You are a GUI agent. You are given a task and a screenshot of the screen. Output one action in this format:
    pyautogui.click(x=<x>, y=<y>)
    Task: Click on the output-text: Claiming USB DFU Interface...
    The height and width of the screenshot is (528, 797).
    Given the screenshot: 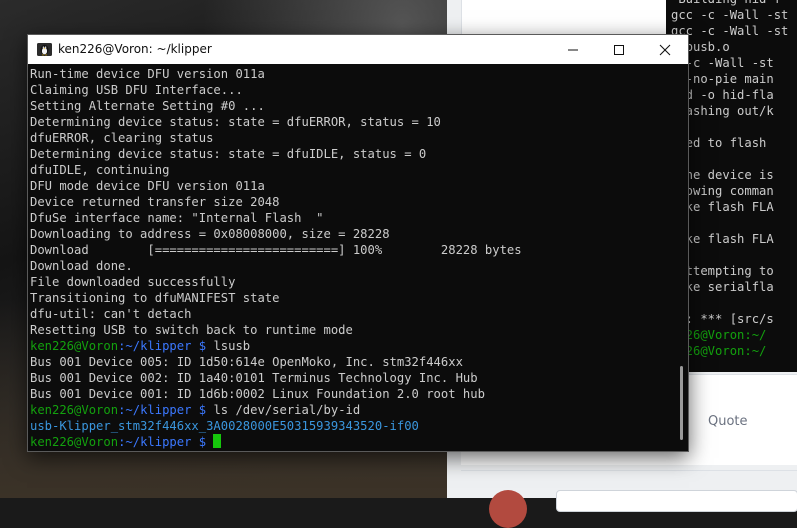 What is the action you would take?
    pyautogui.click(x=136, y=90)
    